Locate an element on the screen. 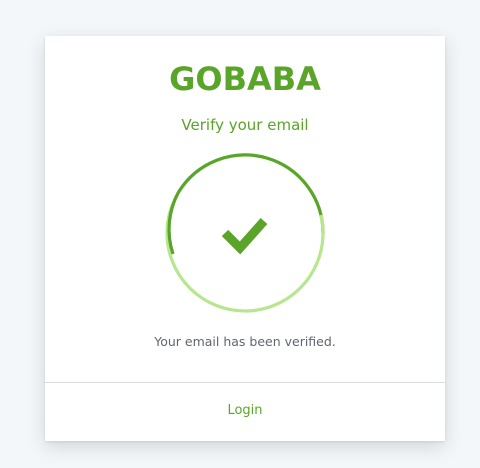 The height and width of the screenshot is (468, 480). page-title: Verify your email is located at coordinates (245, 125).